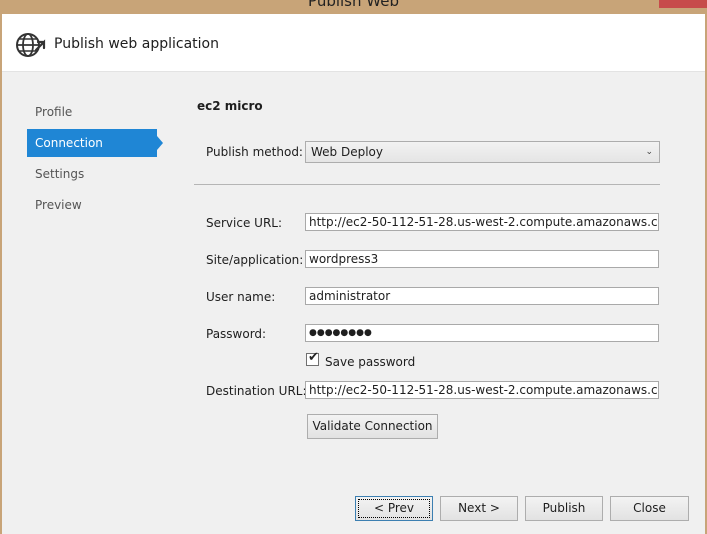 This screenshot has height=534, width=707. I want to click on window-close-button, so click(683, 4).